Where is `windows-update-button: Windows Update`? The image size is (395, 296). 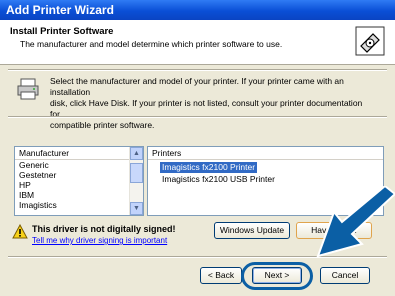
windows-update-button: Windows Update is located at coordinates (252, 230).